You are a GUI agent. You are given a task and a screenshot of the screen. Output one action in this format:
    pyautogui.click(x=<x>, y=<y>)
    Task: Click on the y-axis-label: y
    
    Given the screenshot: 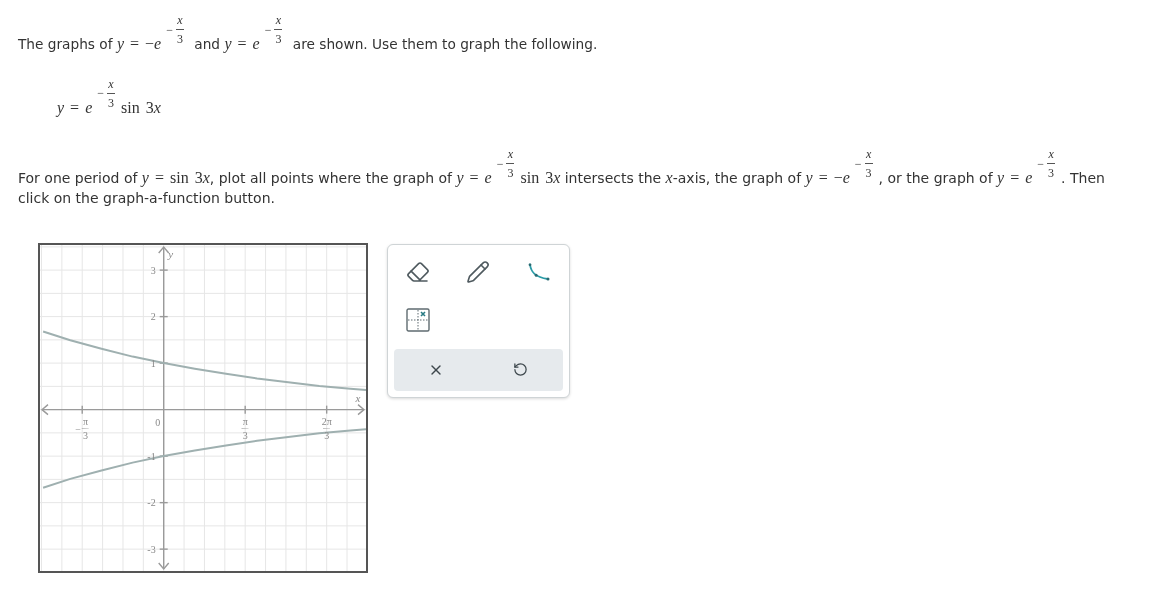 What is the action you would take?
    pyautogui.click(x=171, y=253)
    